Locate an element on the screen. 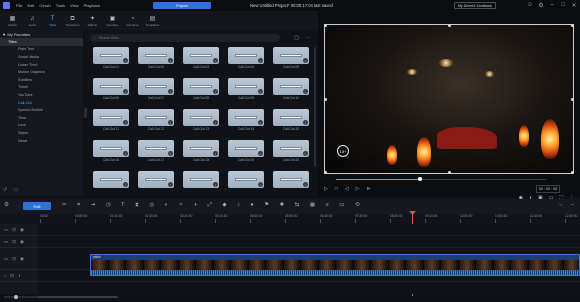 Image resolution: width=580 pixels, height=302 pixels. title-card: ↓ Call-Out 07 is located at coordinates (156, 89).